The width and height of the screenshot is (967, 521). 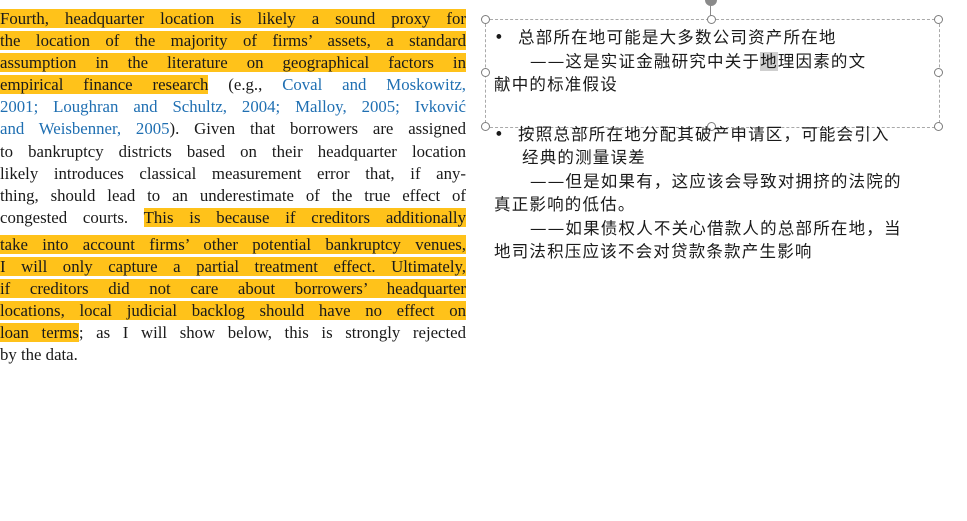 What do you see at coordinates (39, 333) in the screenshot?
I see `highlighted-text: loan terms` at bounding box center [39, 333].